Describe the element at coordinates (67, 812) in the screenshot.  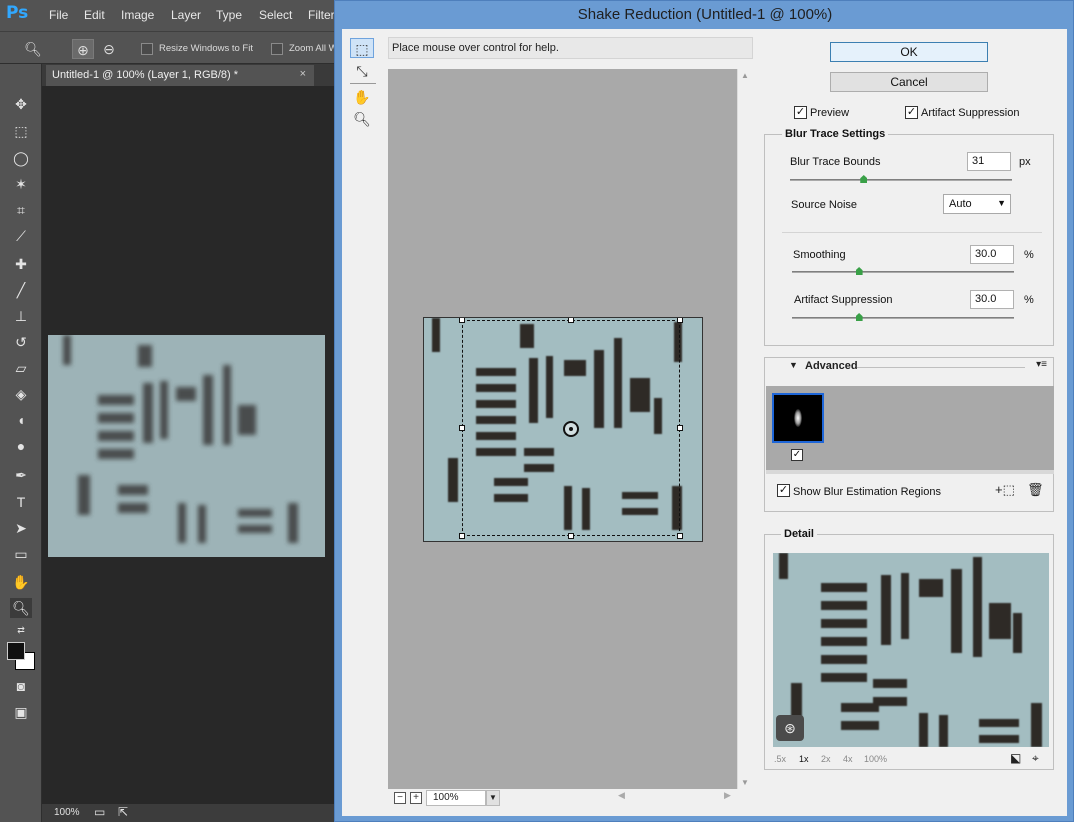
I see `status-zoom: 100%` at that location.